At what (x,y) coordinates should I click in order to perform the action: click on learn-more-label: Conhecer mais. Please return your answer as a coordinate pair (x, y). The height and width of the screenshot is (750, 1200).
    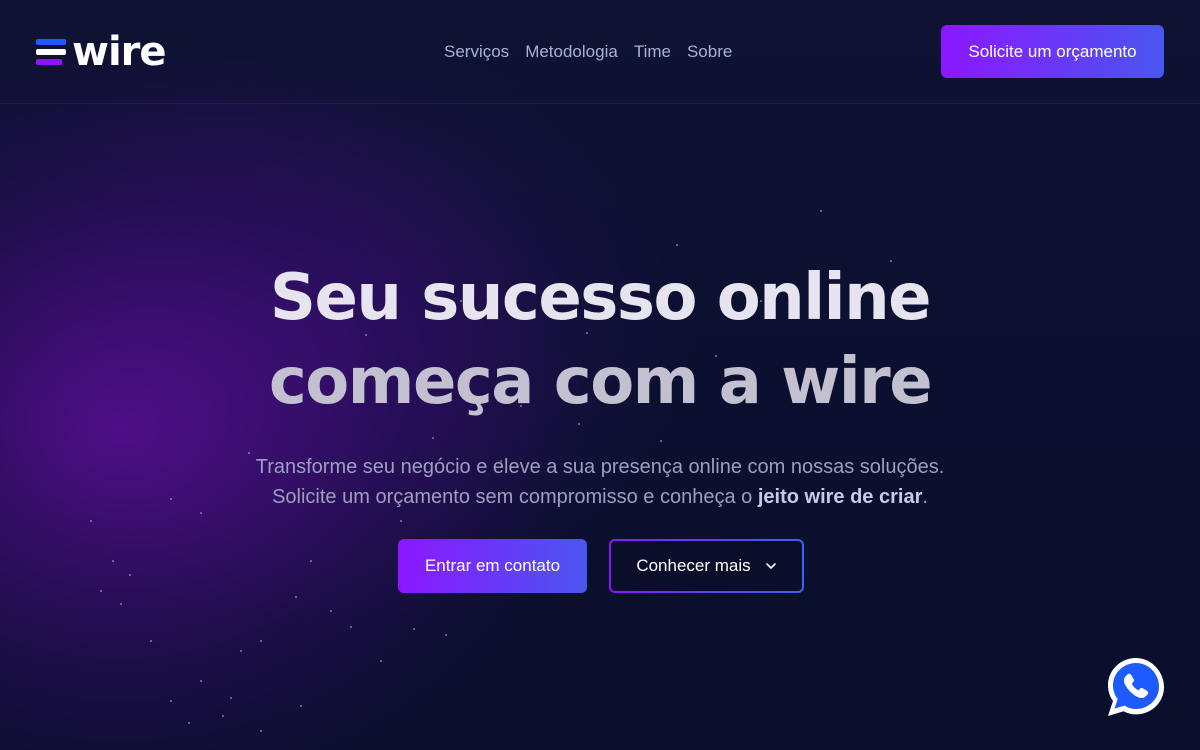
    Looking at the image, I should click on (693, 565).